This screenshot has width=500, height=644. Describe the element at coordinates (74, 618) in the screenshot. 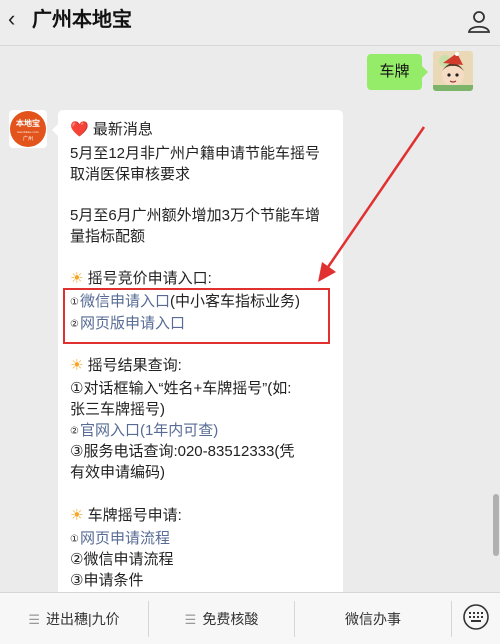

I see `menu-item-entry-exit: ☰ 进出穗|九价` at that location.